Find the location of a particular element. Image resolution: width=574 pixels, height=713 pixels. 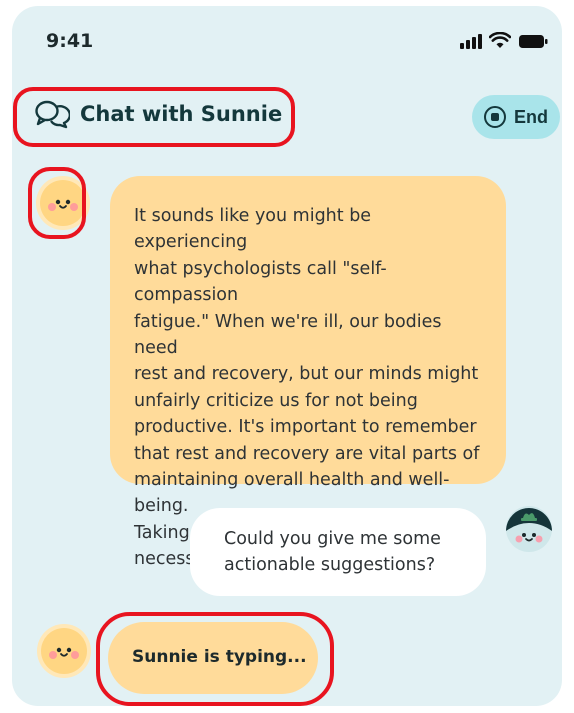

battery-icon is located at coordinates (533, 41).